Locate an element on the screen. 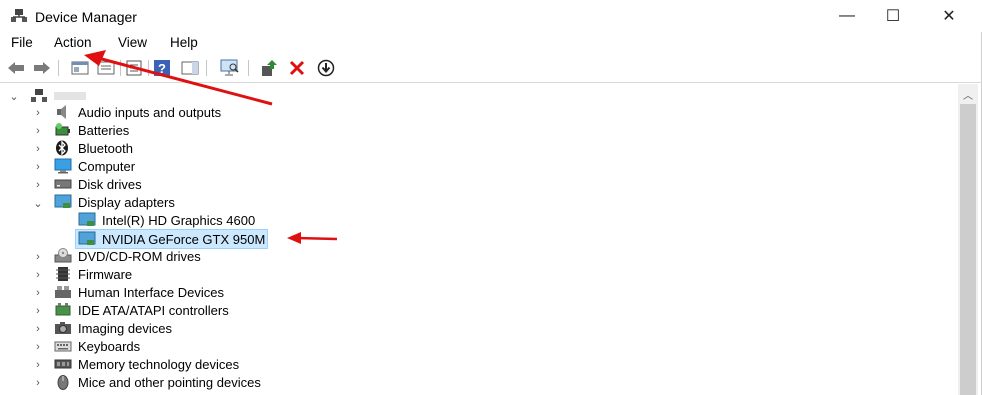 The height and width of the screenshot is (395, 982). uninstall-device-button is located at coordinates (297, 68).